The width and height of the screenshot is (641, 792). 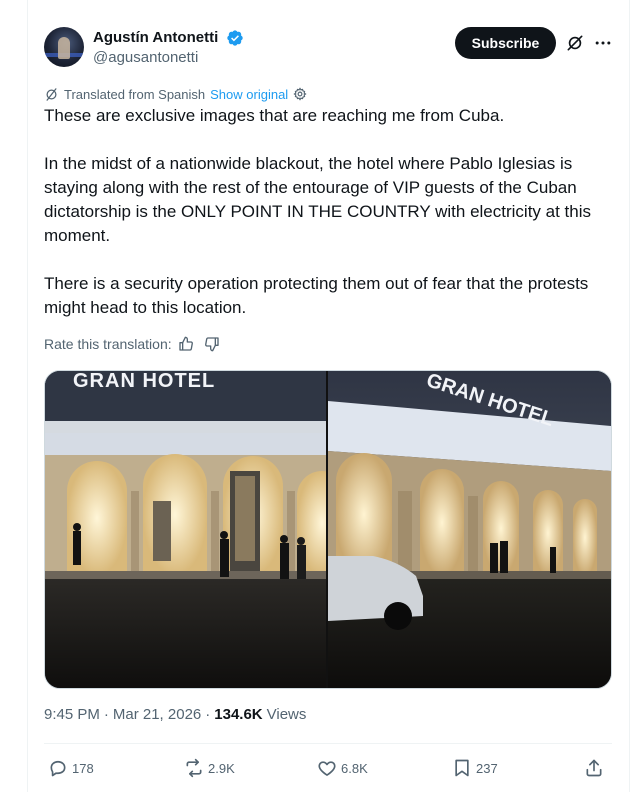 What do you see at coordinates (221, 768) in the screenshot?
I see `repost-count: 2.9K` at bounding box center [221, 768].